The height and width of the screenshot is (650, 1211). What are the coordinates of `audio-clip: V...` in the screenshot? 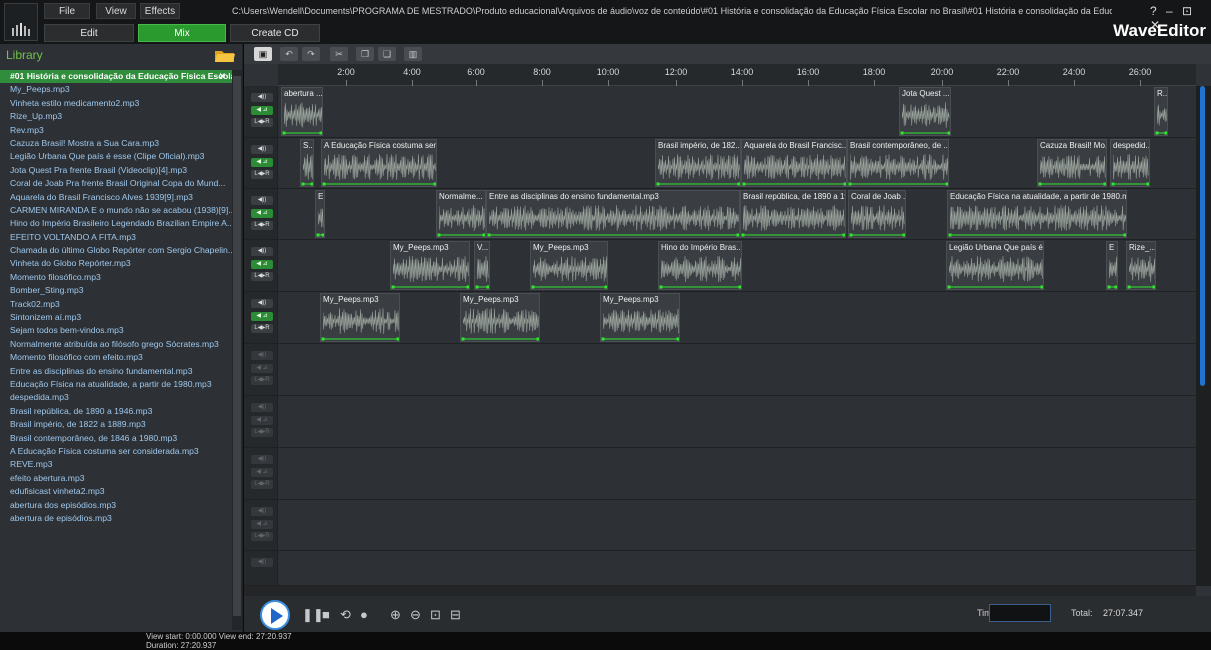 It's located at (482, 265).